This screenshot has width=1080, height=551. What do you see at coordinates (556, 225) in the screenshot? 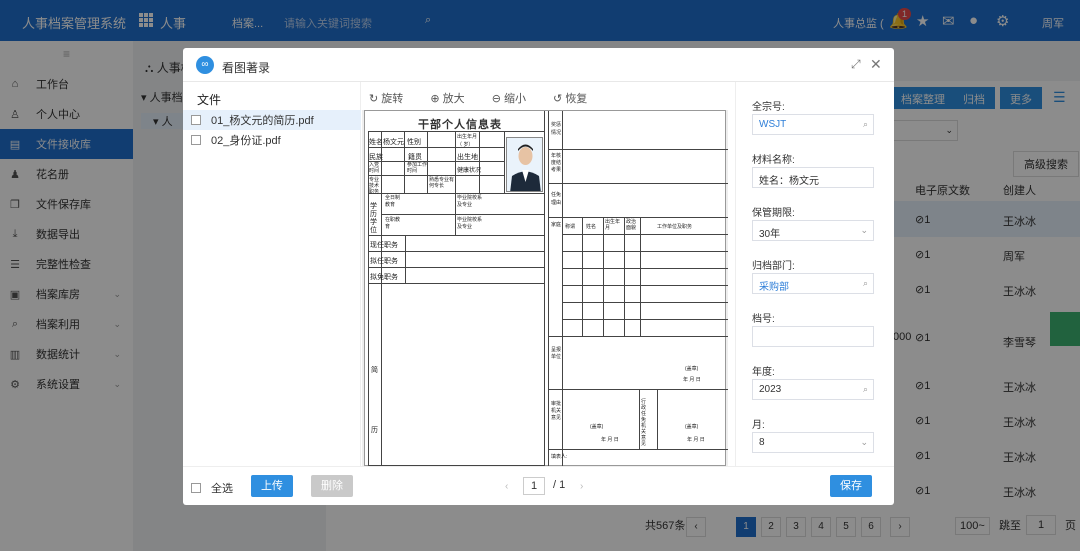
I see `doc-label-family: 家庭` at bounding box center [556, 225].